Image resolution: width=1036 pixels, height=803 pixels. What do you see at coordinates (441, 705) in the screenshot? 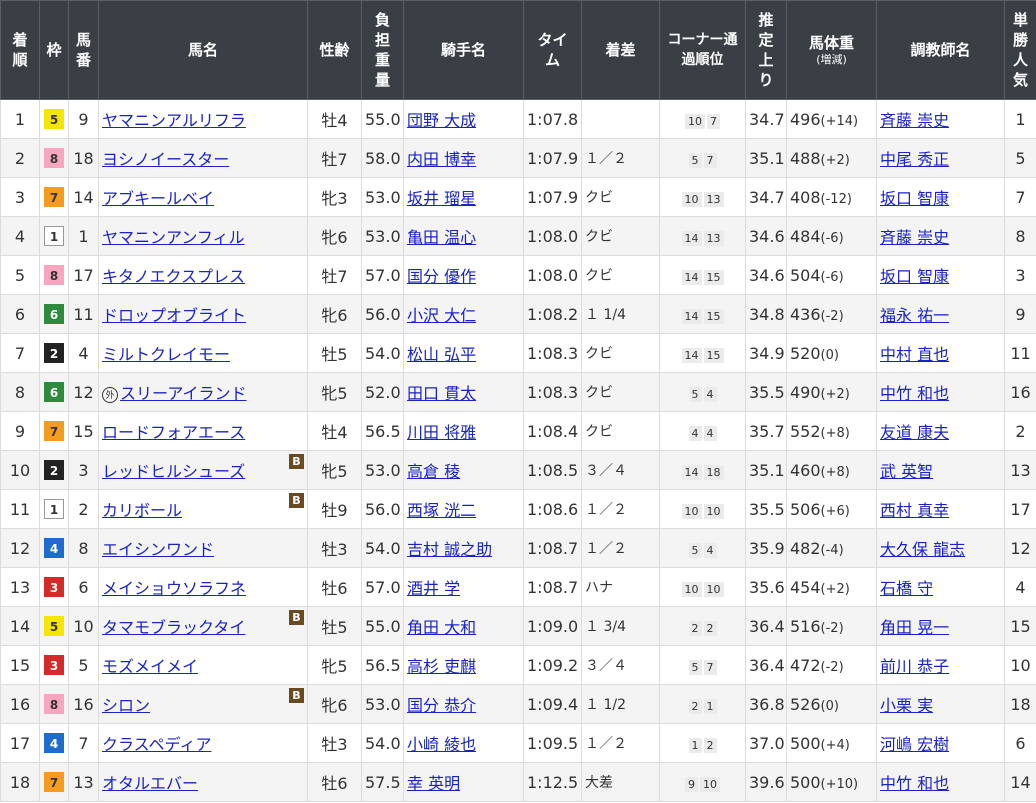
I see `jockey-link: 国分 恭介` at bounding box center [441, 705].